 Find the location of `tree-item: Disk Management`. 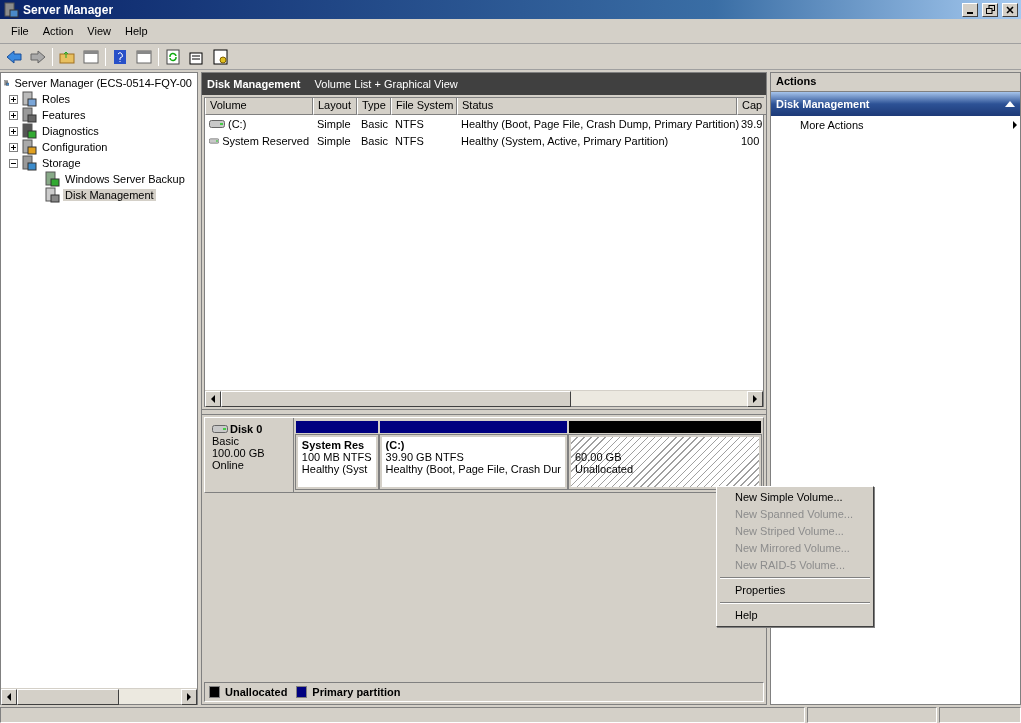

tree-item: Disk Management is located at coordinates (109, 195).